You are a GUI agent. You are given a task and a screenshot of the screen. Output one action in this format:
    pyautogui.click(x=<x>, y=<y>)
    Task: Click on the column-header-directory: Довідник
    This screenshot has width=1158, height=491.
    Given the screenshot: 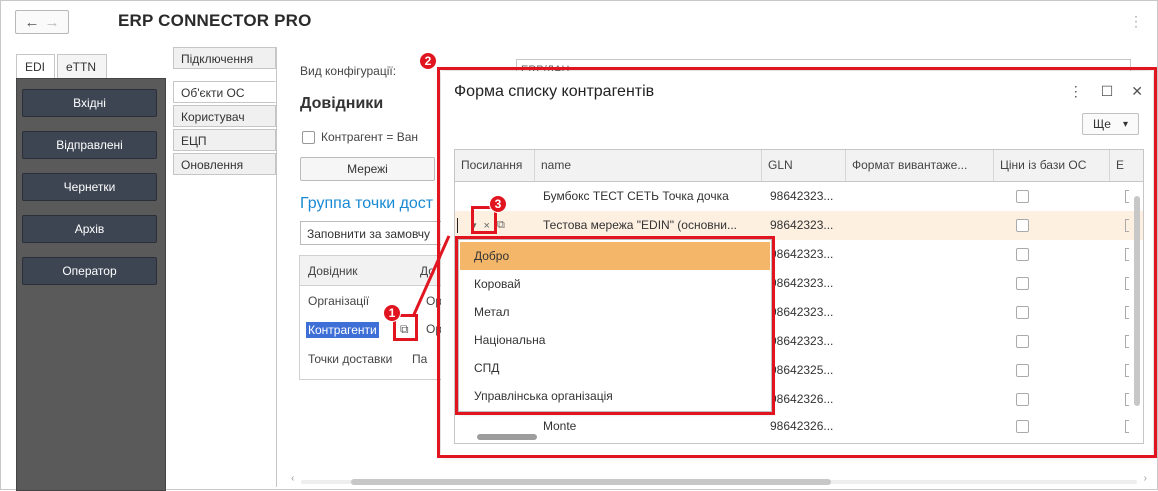 What is the action you would take?
    pyautogui.click(x=333, y=271)
    